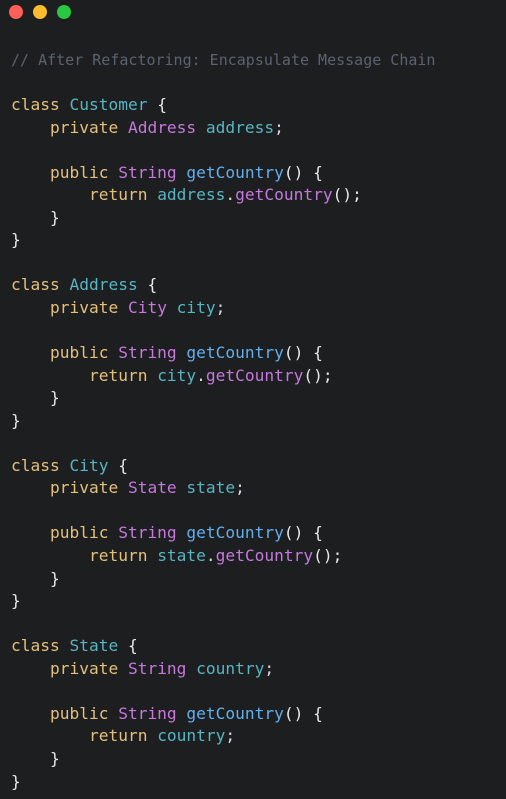 This screenshot has width=506, height=799. I want to click on minimize-button, so click(40, 12).